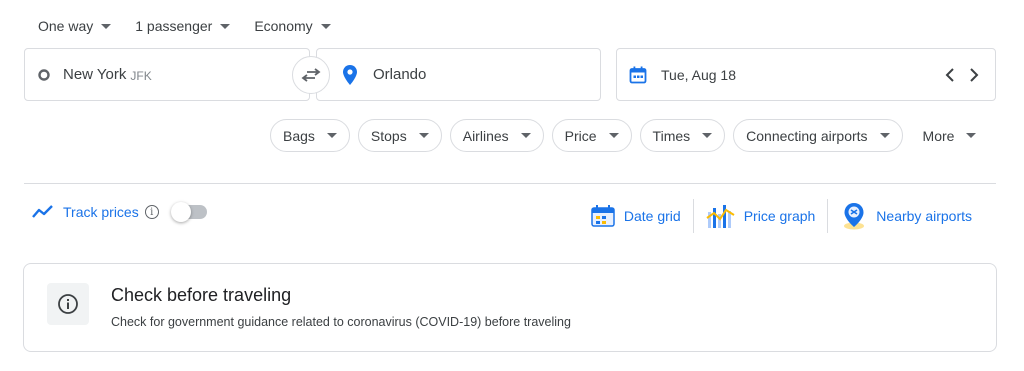  I want to click on filter-more: More, so click(949, 135).